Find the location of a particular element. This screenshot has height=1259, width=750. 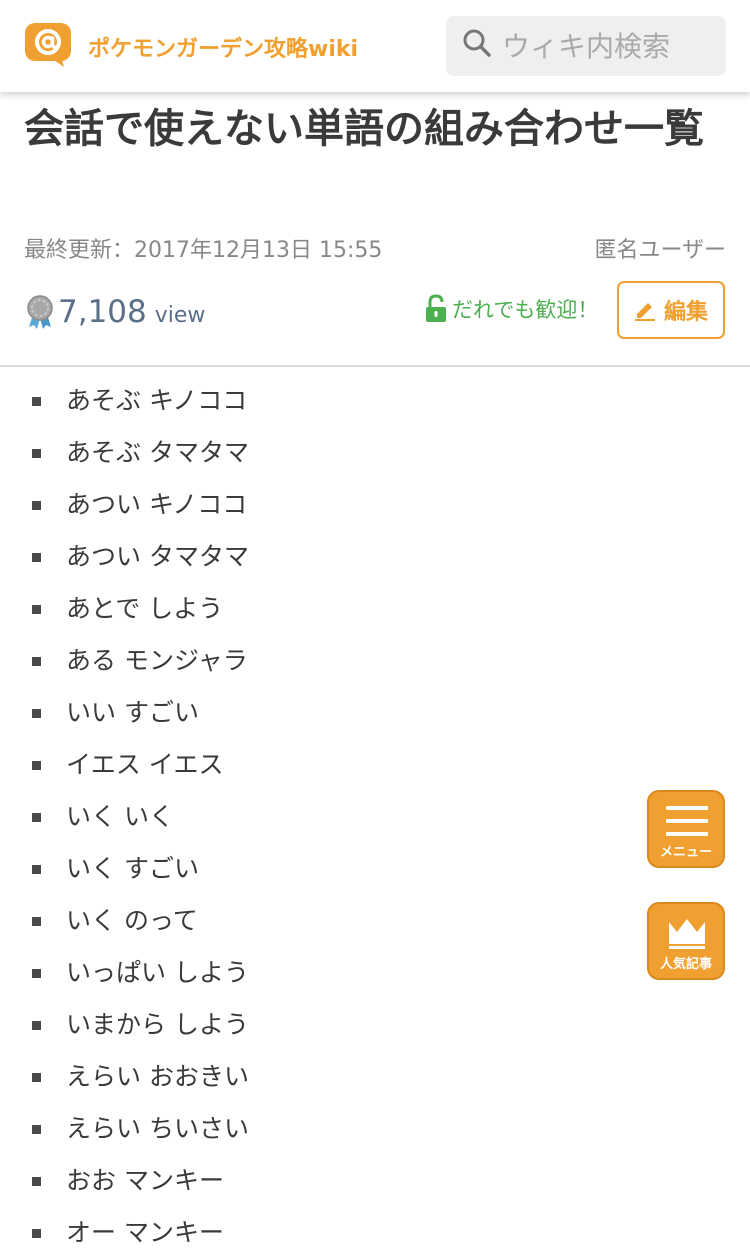

popular-articles-button: 人気記事 is located at coordinates (686, 941).